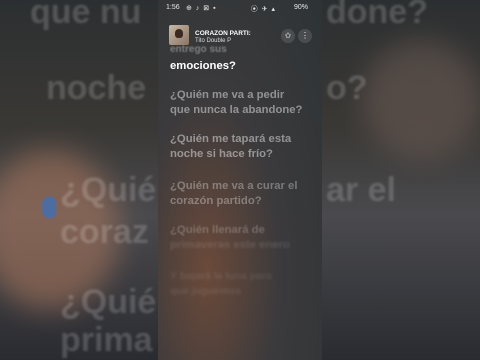 Image resolution: width=480 pixels, height=360 pixels. I want to click on lyric-line: ¿Quién me tapará esta, so click(244, 139).